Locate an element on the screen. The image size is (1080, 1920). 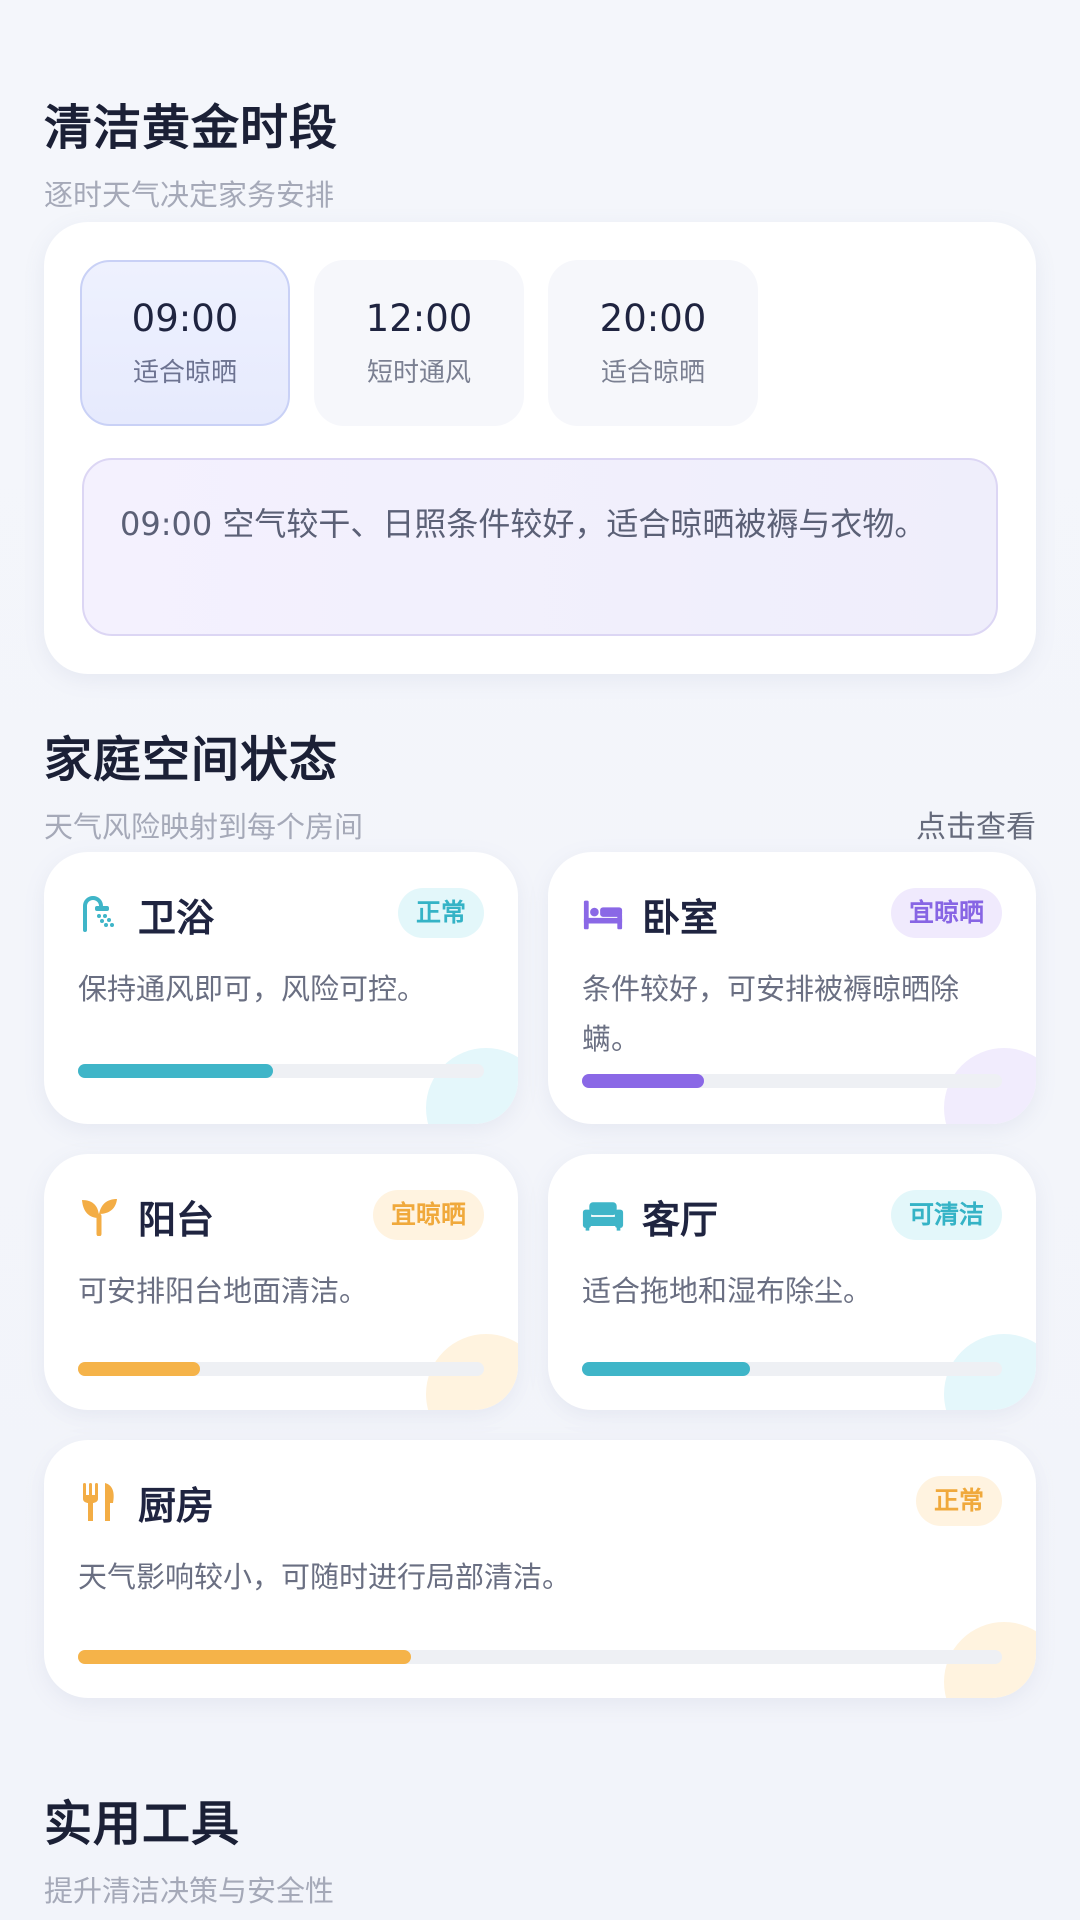
section-subtitle: 提升清洁决策与安全性 is located at coordinates (189, 1891).